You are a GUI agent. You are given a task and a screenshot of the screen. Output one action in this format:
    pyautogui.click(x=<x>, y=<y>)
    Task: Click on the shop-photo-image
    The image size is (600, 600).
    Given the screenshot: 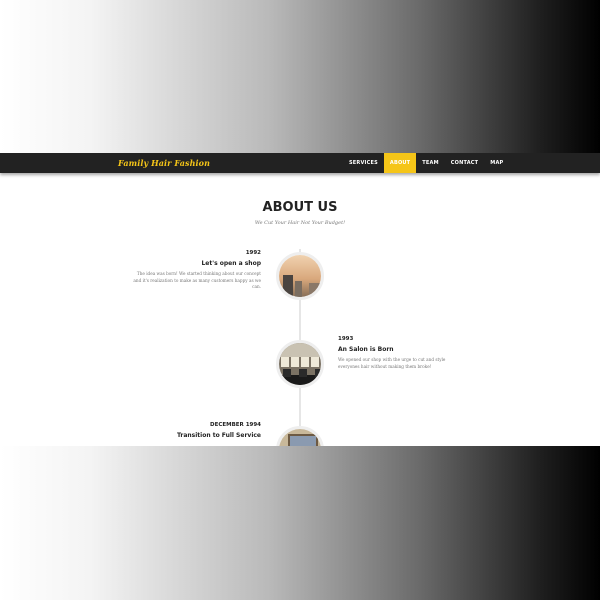 What is the action you would take?
    pyautogui.click(x=300, y=276)
    